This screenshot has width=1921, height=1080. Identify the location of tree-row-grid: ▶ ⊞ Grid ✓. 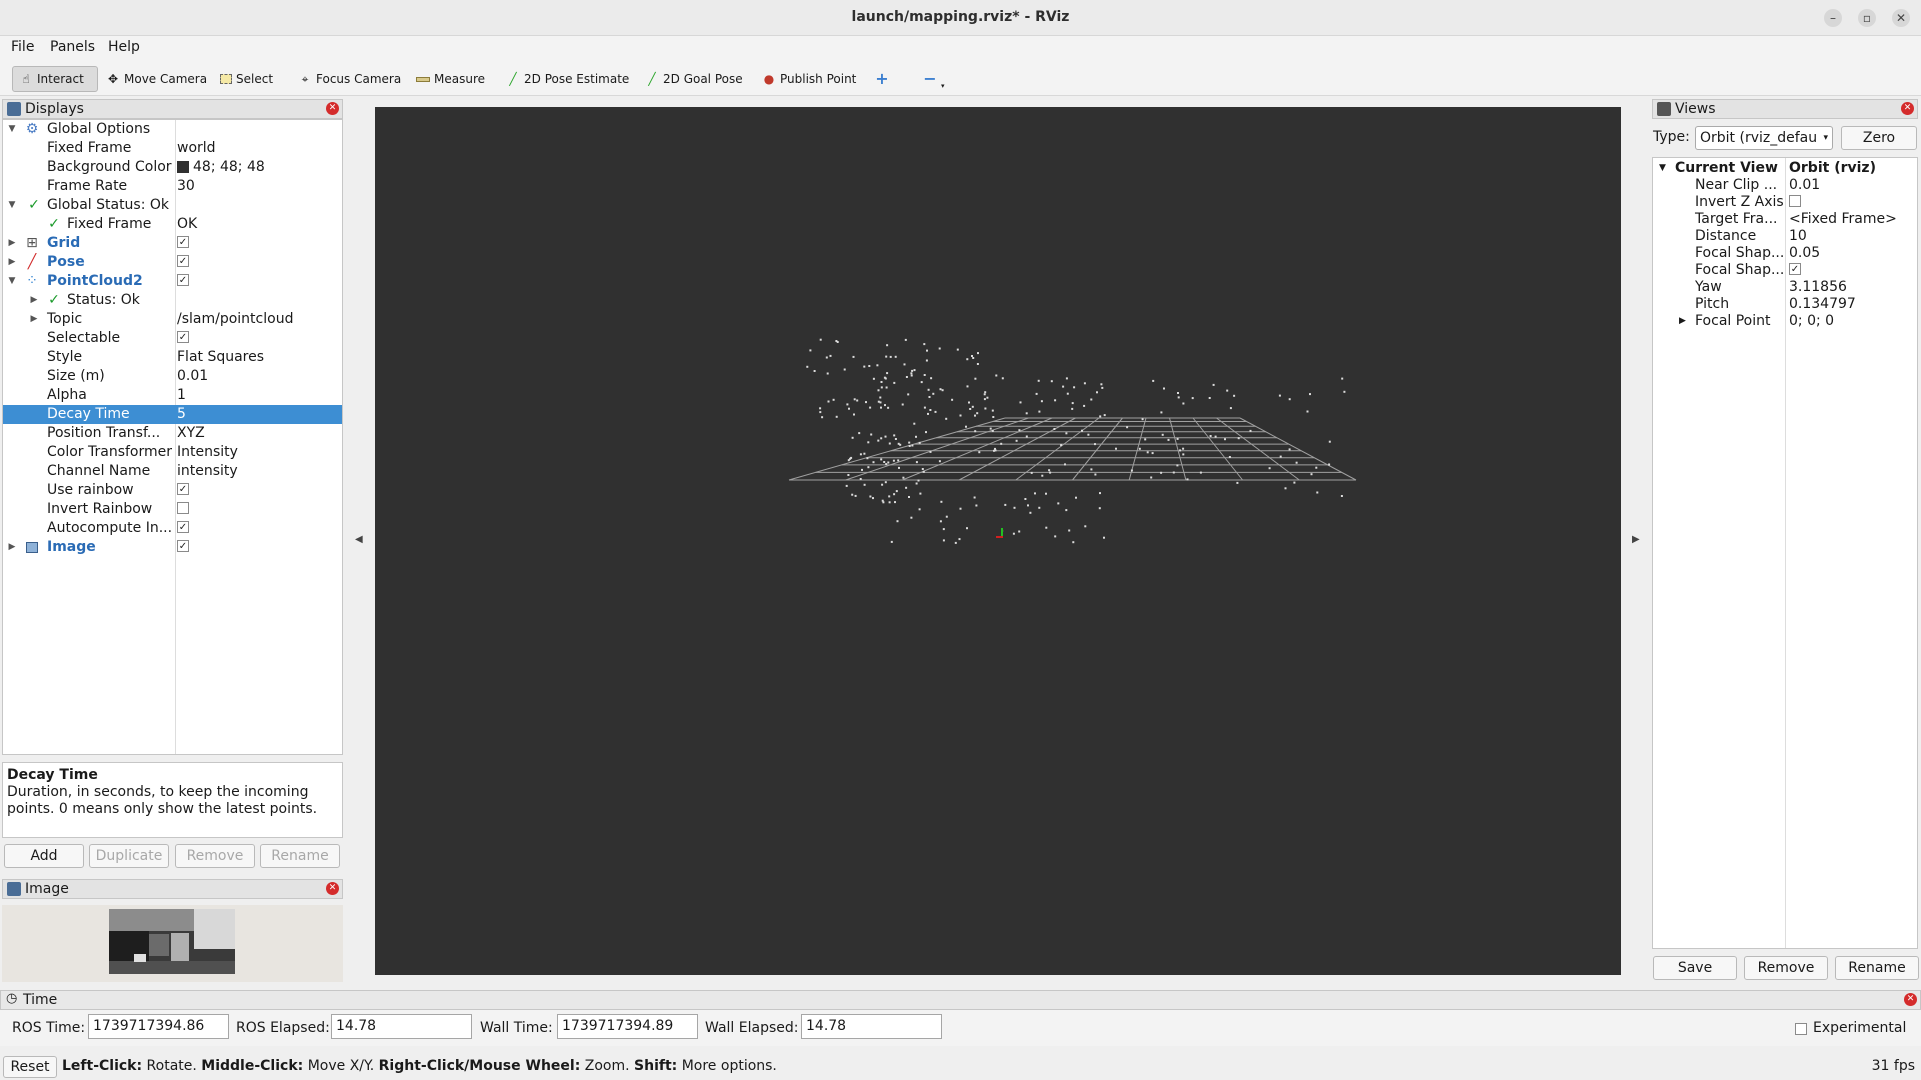
(172, 243).